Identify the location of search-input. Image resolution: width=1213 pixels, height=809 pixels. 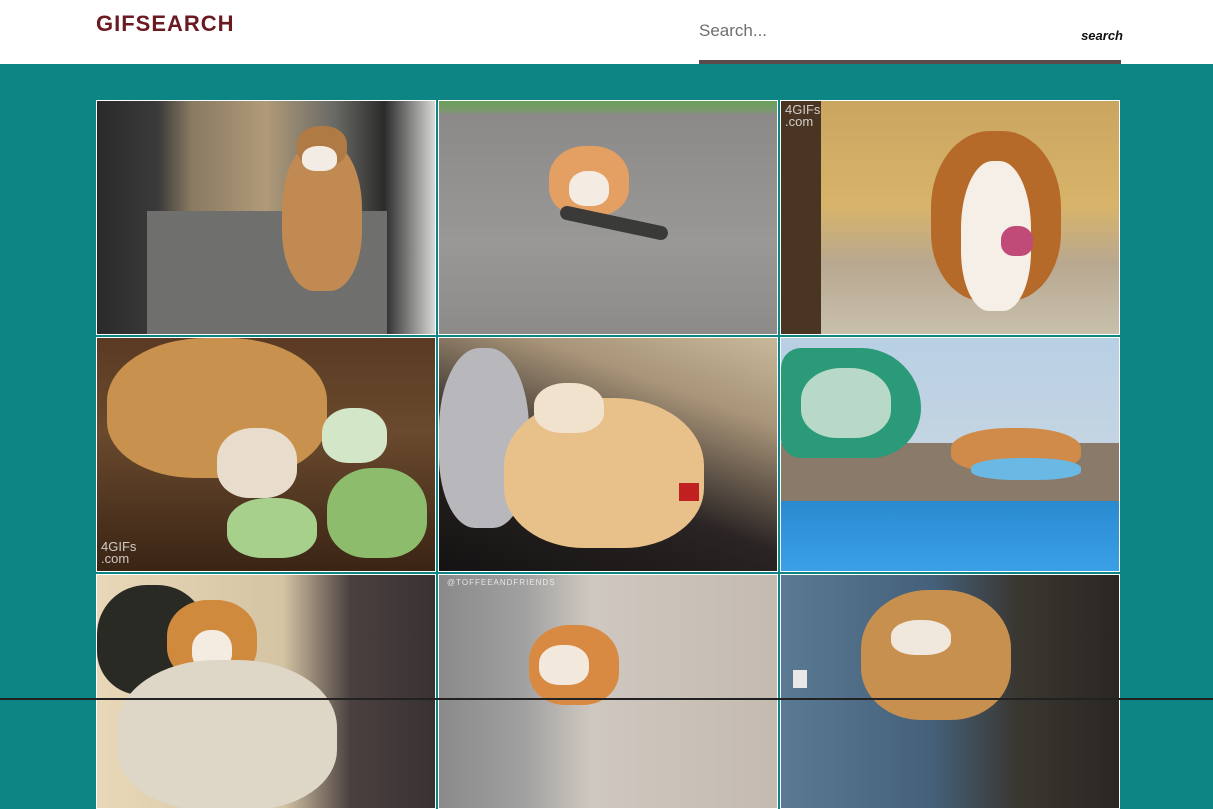
(889, 31).